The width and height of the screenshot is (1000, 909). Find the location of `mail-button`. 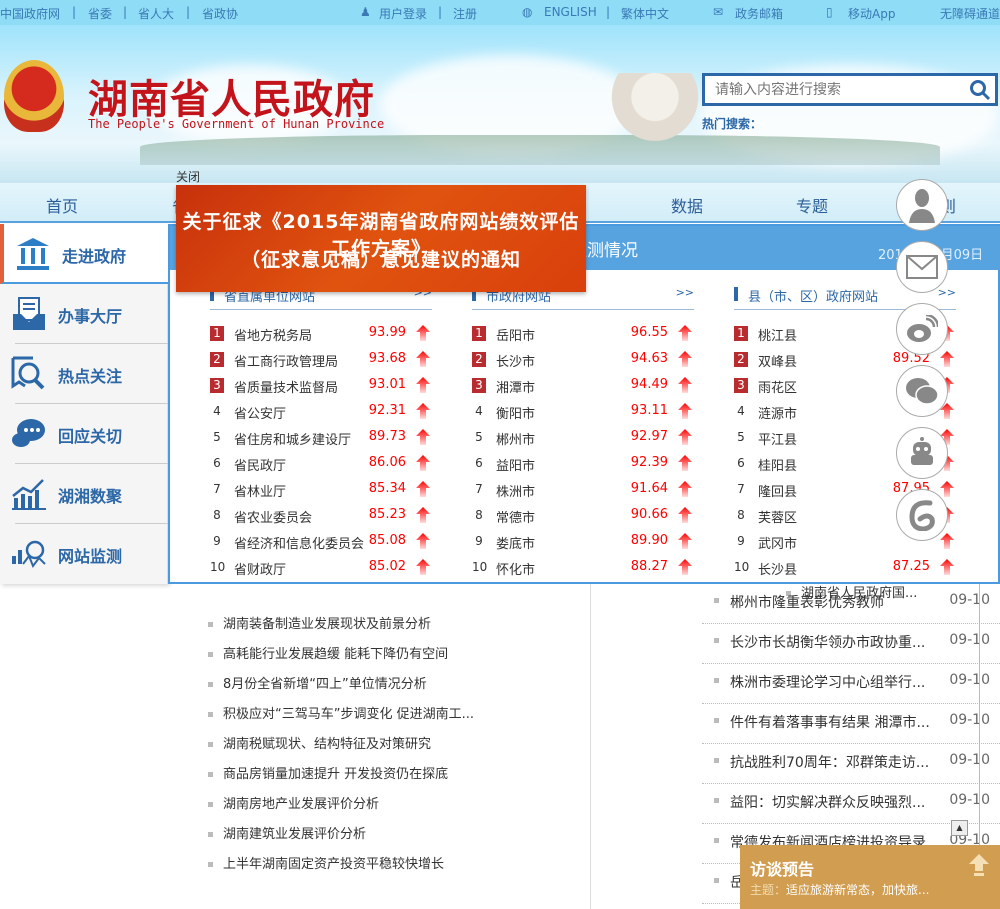

mail-button is located at coordinates (922, 267).